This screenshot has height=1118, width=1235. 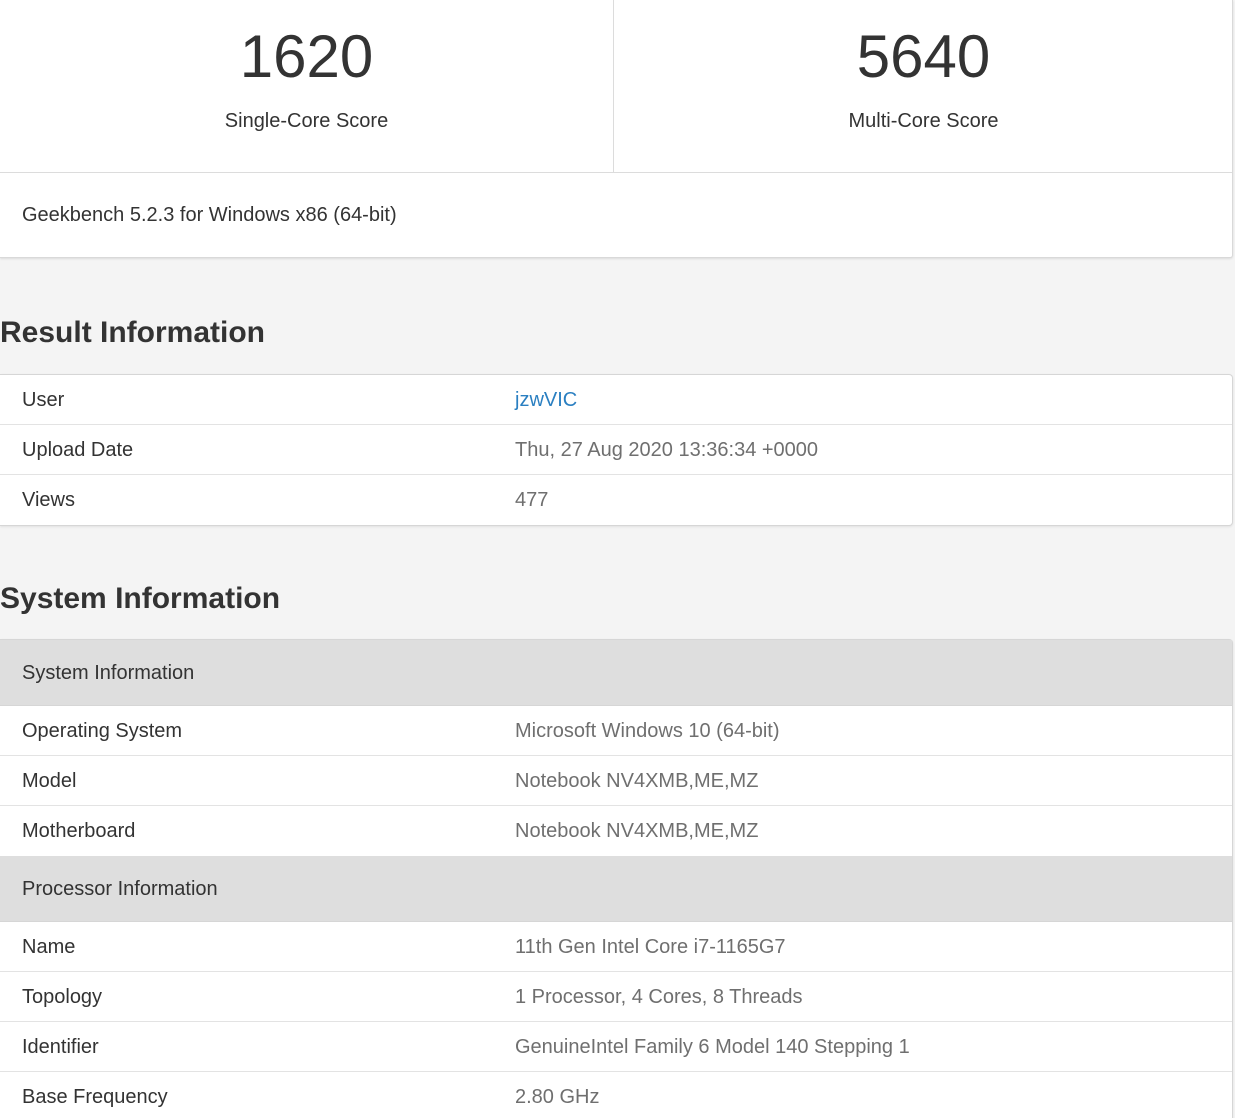 I want to click on table-row: Base Frequency 2.80 GHz, so click(x=616, y=1095).